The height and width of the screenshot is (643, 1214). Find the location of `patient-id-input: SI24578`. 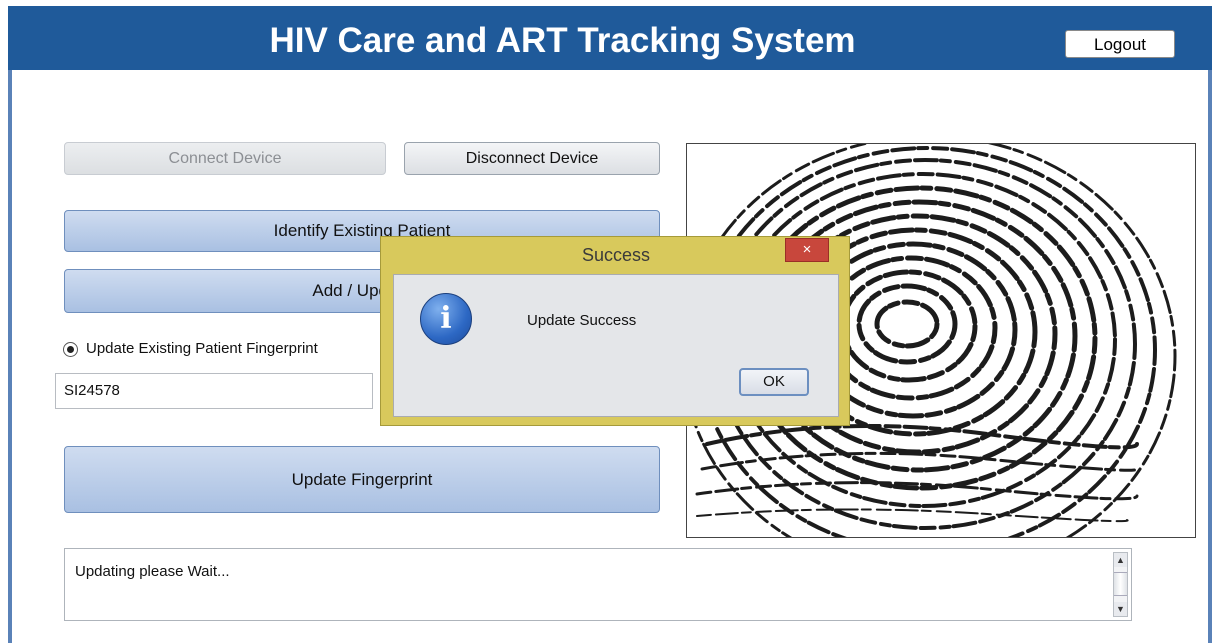

patient-id-input: SI24578 is located at coordinates (214, 391).